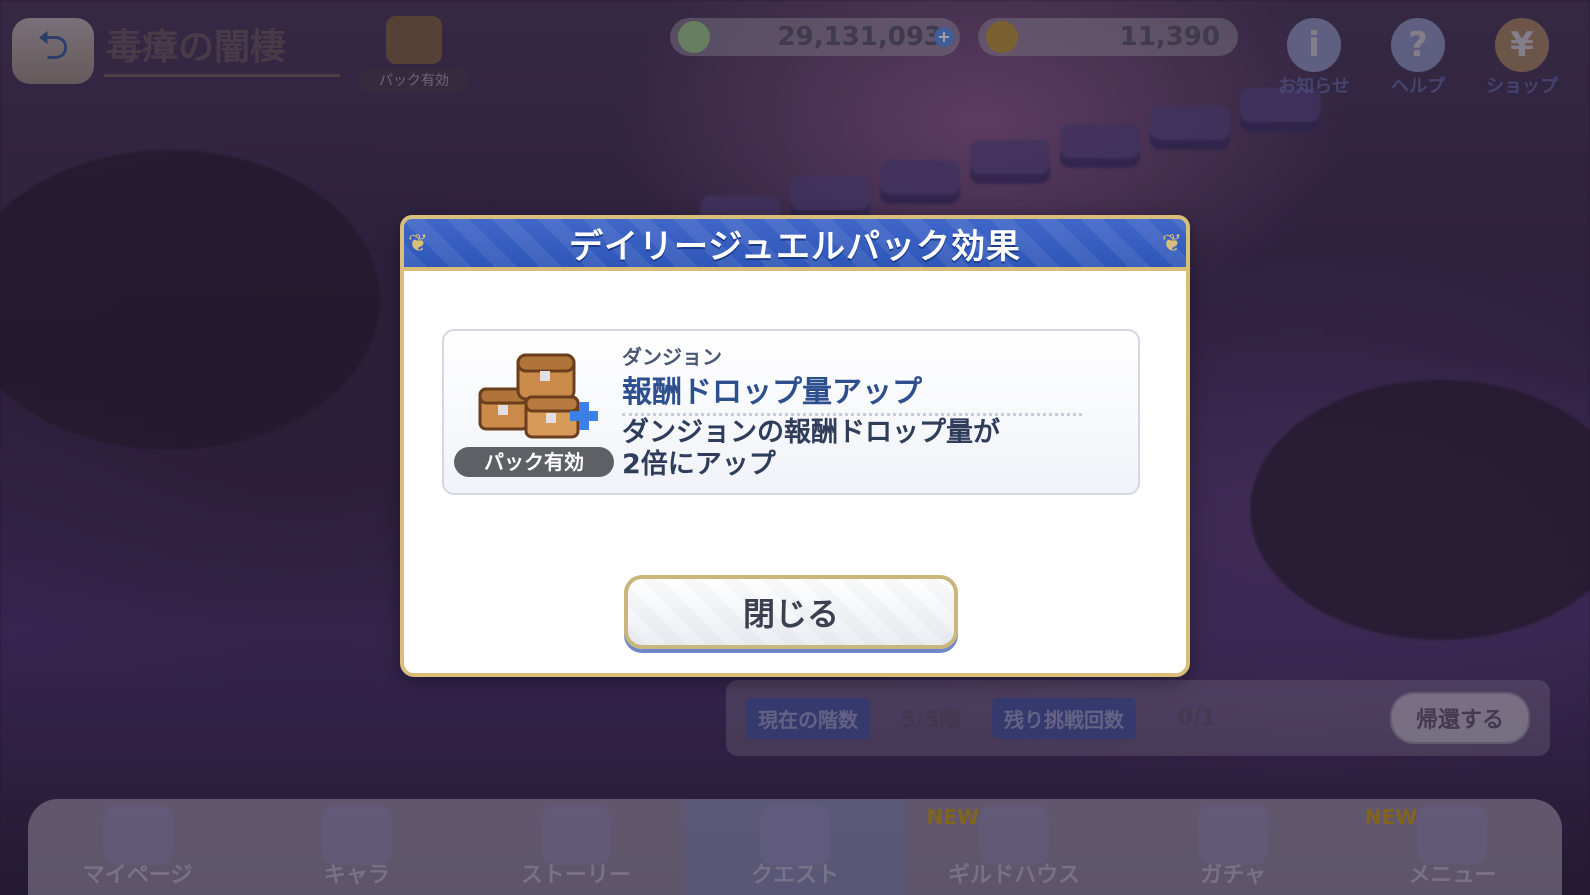 The image size is (1590, 895). What do you see at coordinates (772, 392) in the screenshot?
I see `effect-name: 報酬ドロップ量アップ` at bounding box center [772, 392].